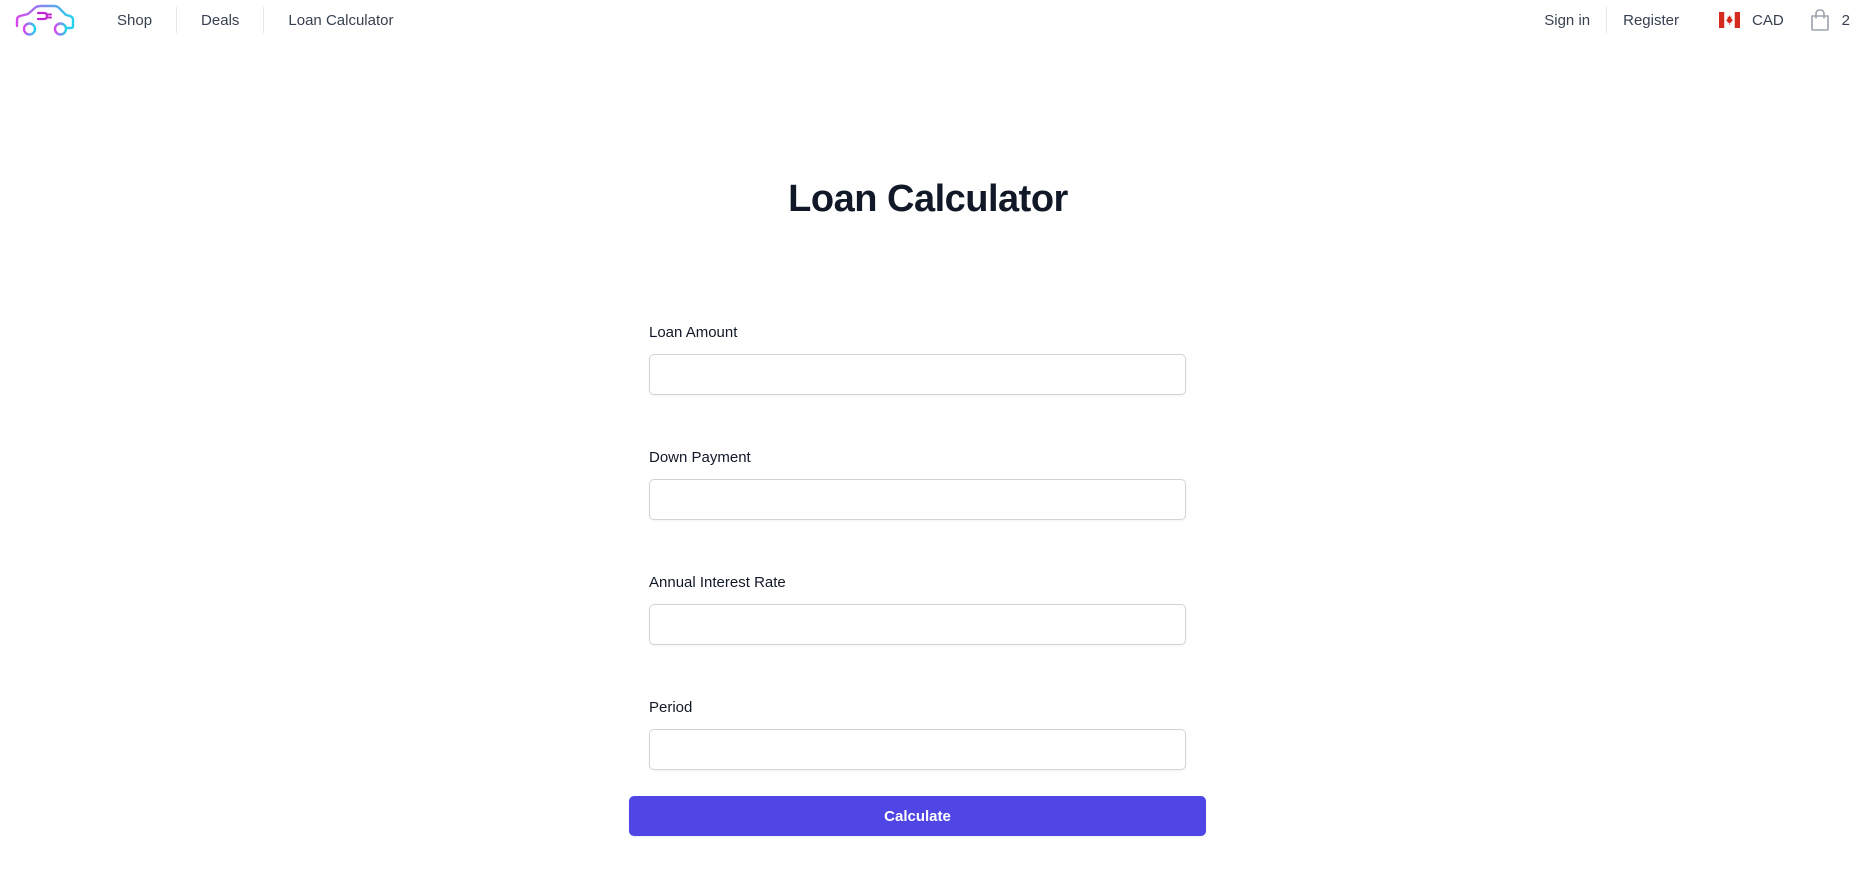 Image resolution: width=1856 pixels, height=880 pixels. I want to click on period-field: Period, so click(917, 734).